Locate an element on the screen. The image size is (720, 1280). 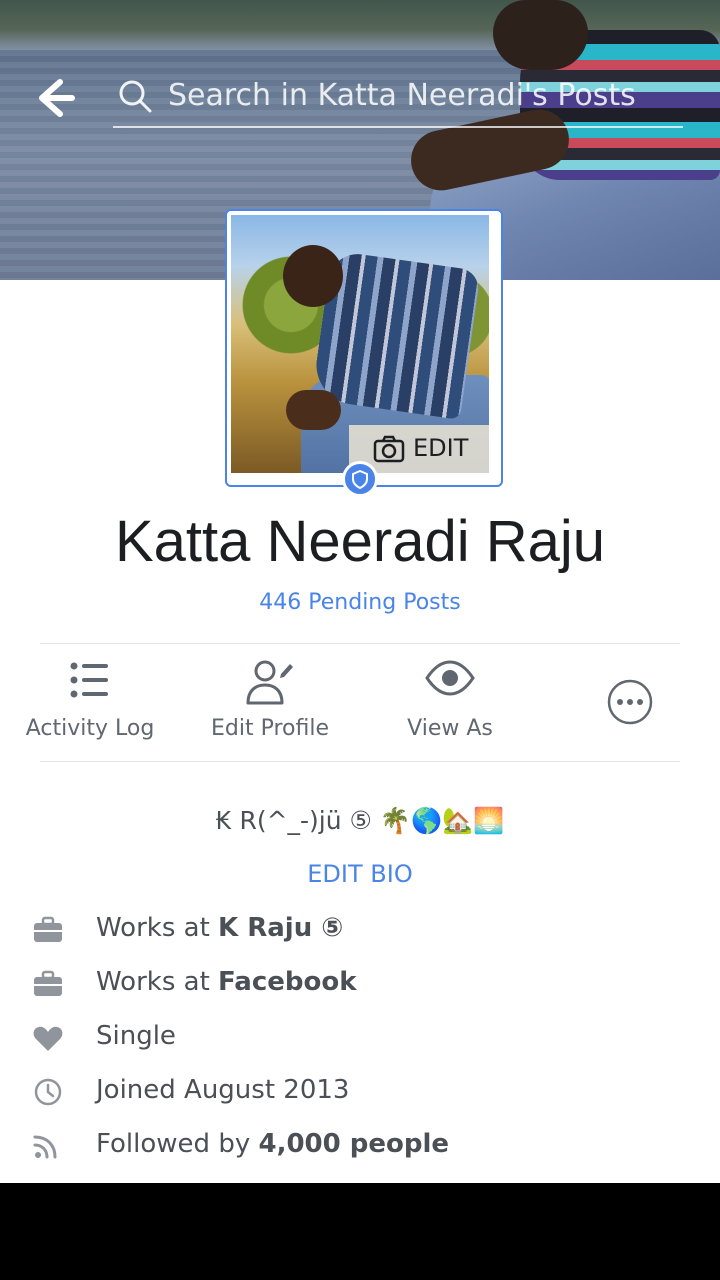
view-as-button: View As is located at coordinates (450, 703).